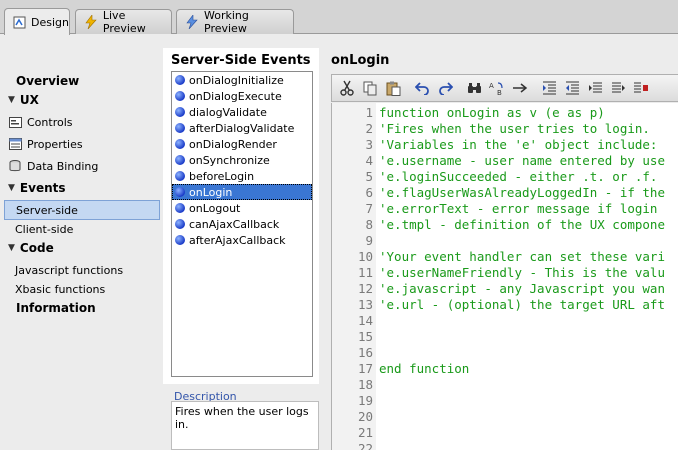 Image resolution: width=678 pixels, height=450 pixels. I want to click on event-item-label: dialogValidate, so click(228, 112).